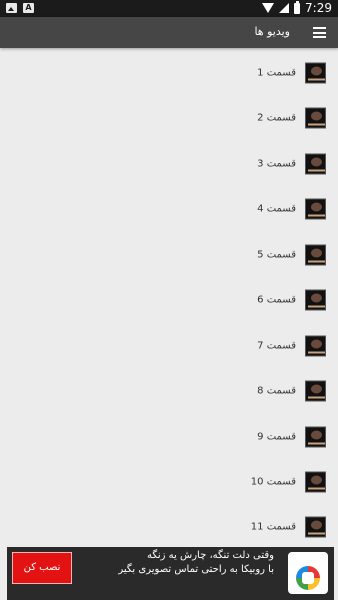 The height and width of the screenshot is (600, 338). I want to click on app-notification-icon: A, so click(28, 8).